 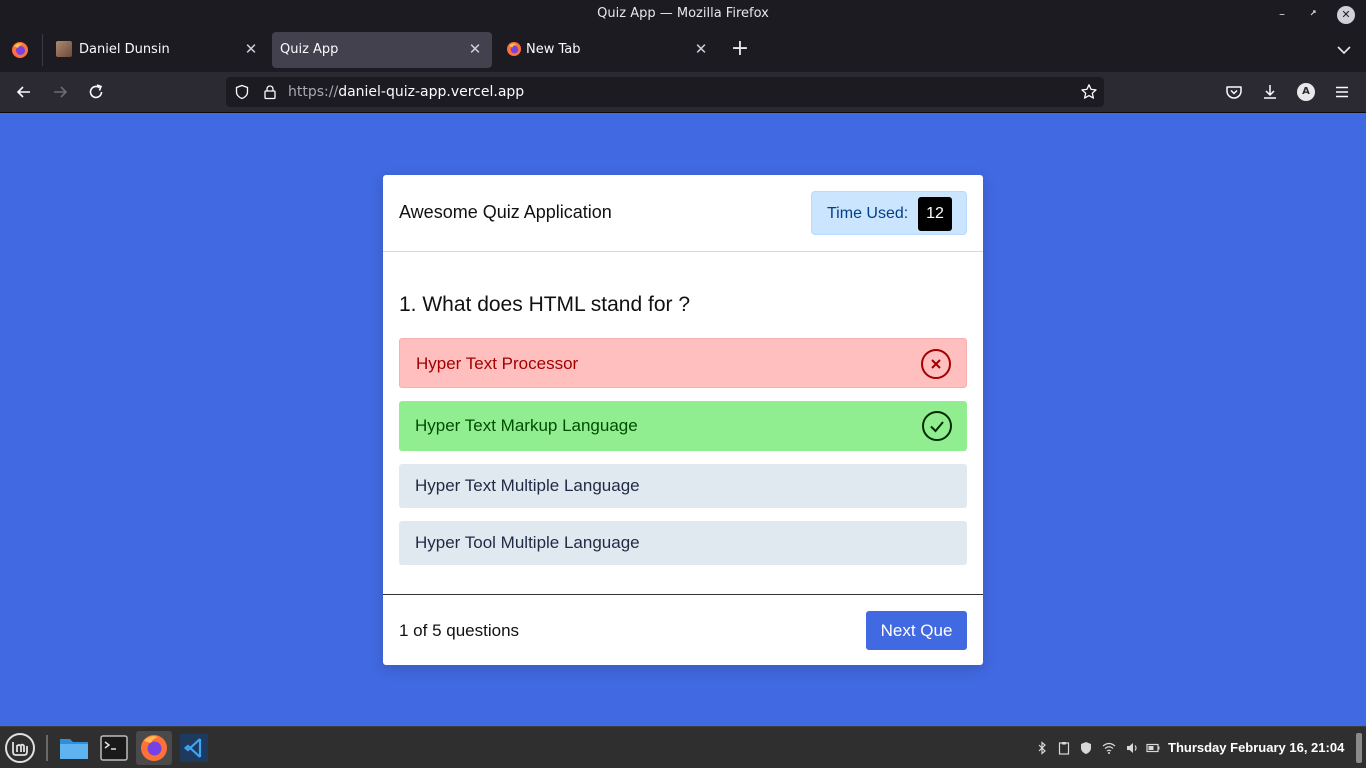 I want to click on lock-icon, so click(x=270, y=92).